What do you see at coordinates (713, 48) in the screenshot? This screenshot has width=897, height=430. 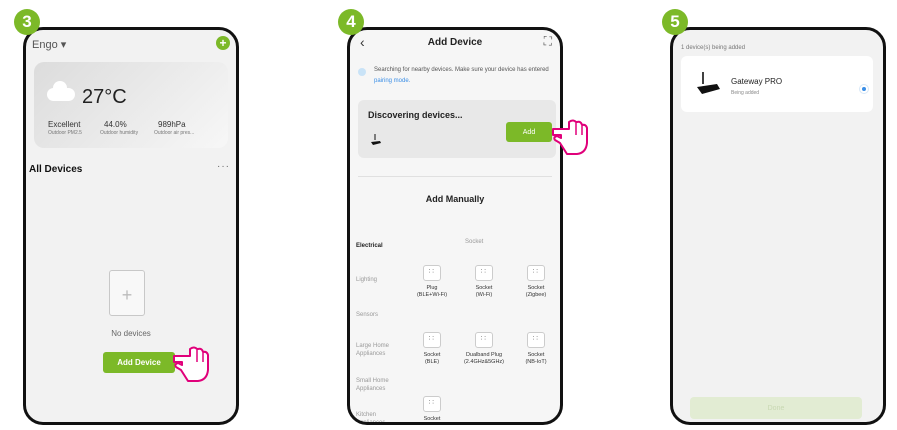 I see `adding-header: 1 device(s) being added` at bounding box center [713, 48].